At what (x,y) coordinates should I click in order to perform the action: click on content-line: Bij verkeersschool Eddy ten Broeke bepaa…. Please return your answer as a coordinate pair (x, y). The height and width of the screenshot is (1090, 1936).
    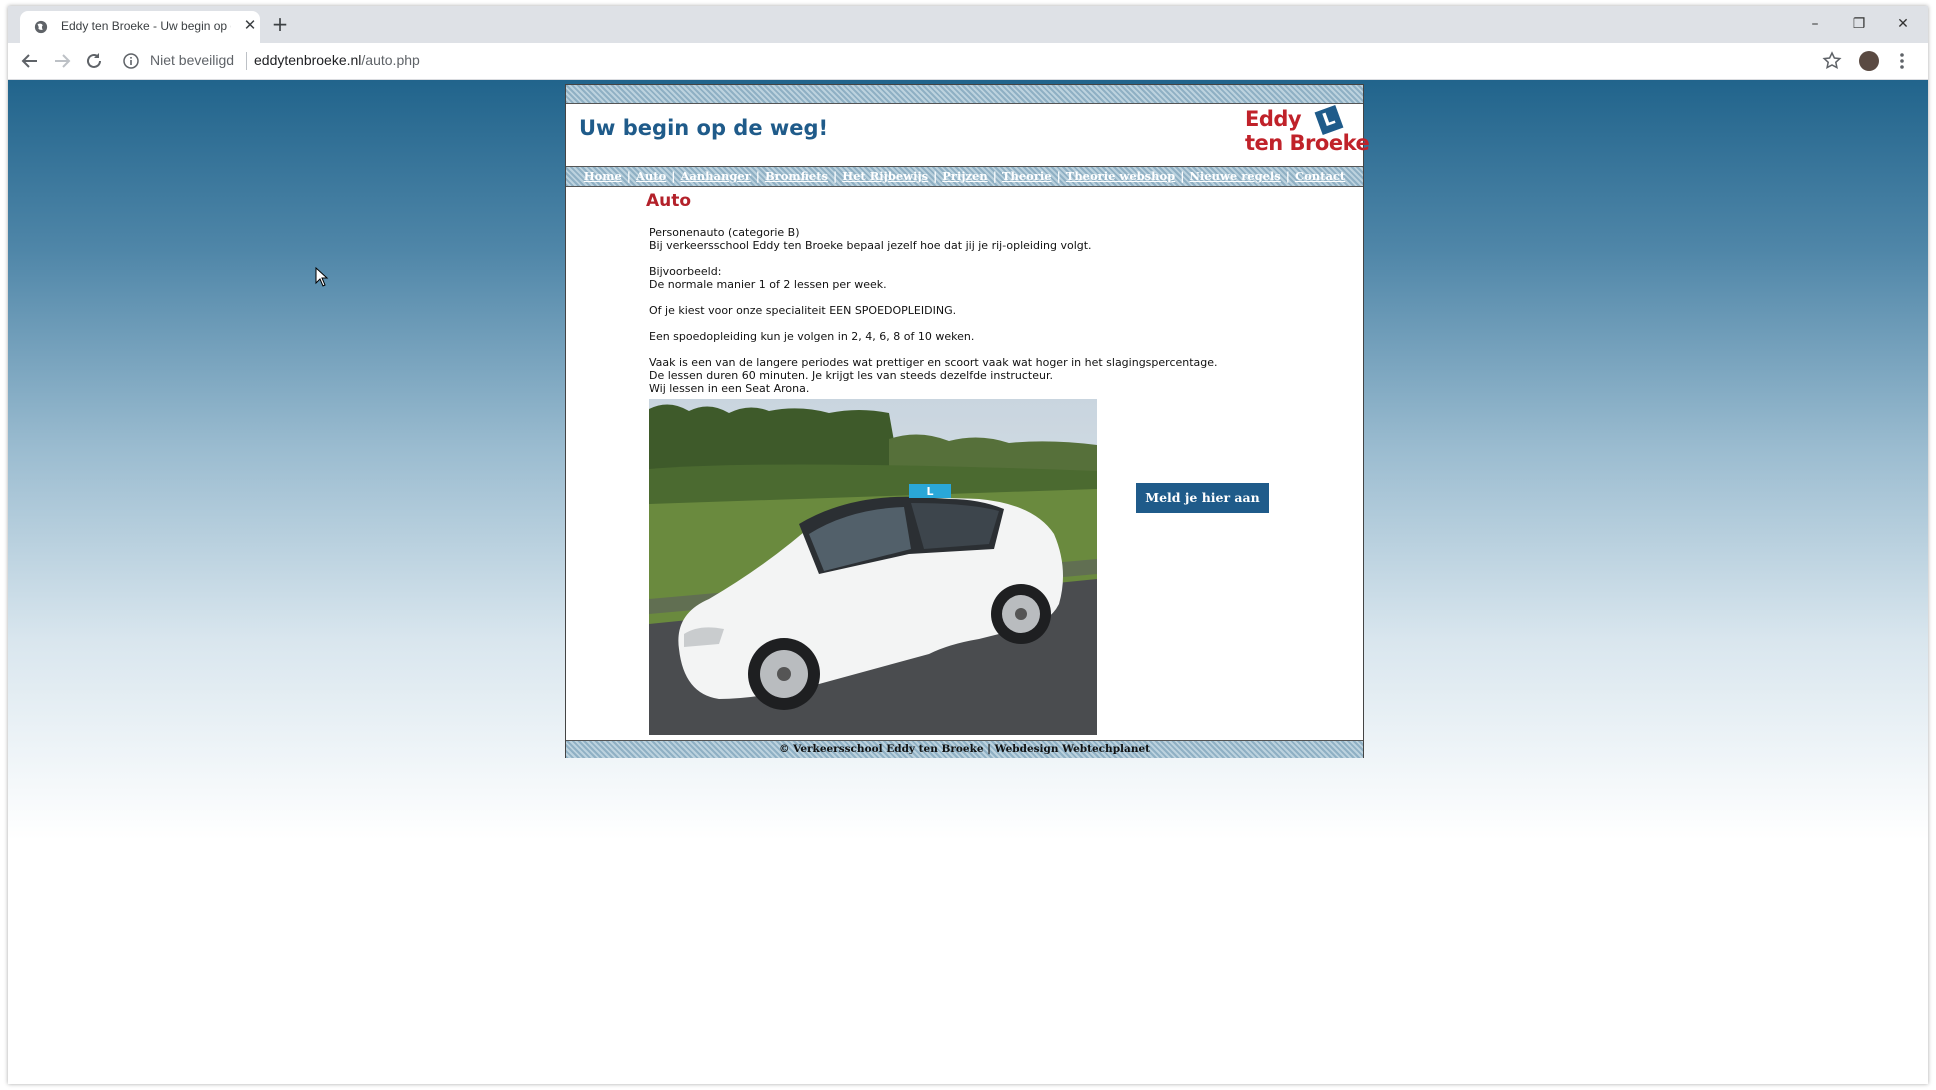
    Looking at the image, I should click on (870, 245).